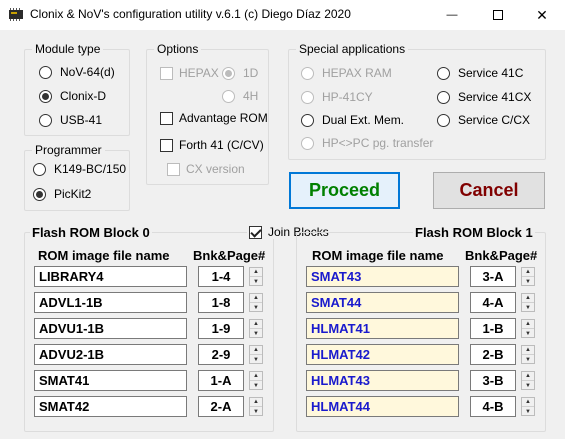  Describe the element at coordinates (542, 15) in the screenshot. I see `close-button: ✕` at that location.